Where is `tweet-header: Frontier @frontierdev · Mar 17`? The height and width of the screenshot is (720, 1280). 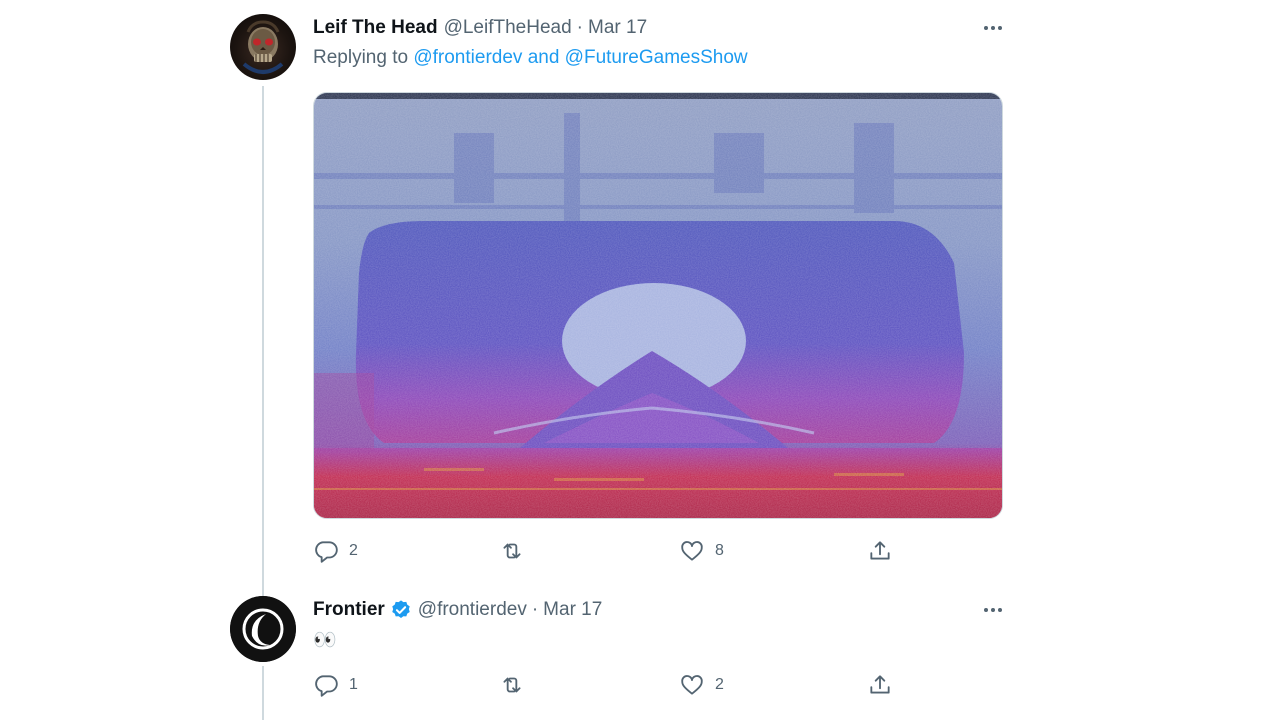
tweet-header: Frontier @frontierdev · Mar 17 is located at coordinates (663, 610).